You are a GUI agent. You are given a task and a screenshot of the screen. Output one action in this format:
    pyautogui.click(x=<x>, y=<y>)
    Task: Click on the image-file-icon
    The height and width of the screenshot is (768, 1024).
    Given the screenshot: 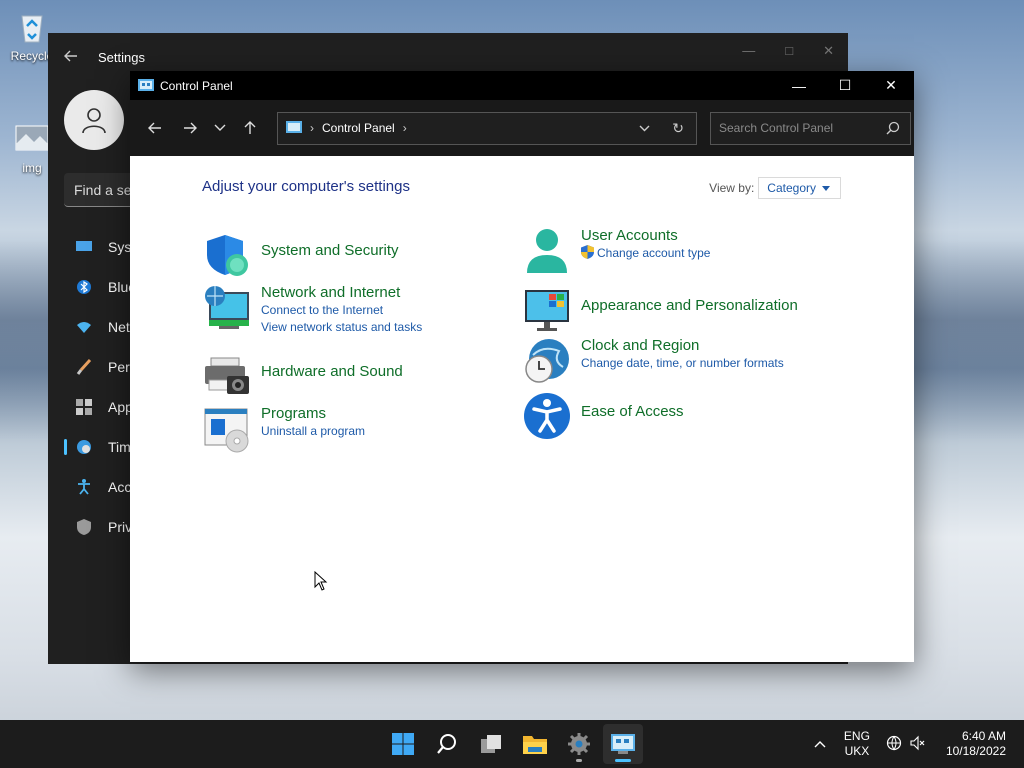 What is the action you would take?
    pyautogui.click(x=32, y=138)
    